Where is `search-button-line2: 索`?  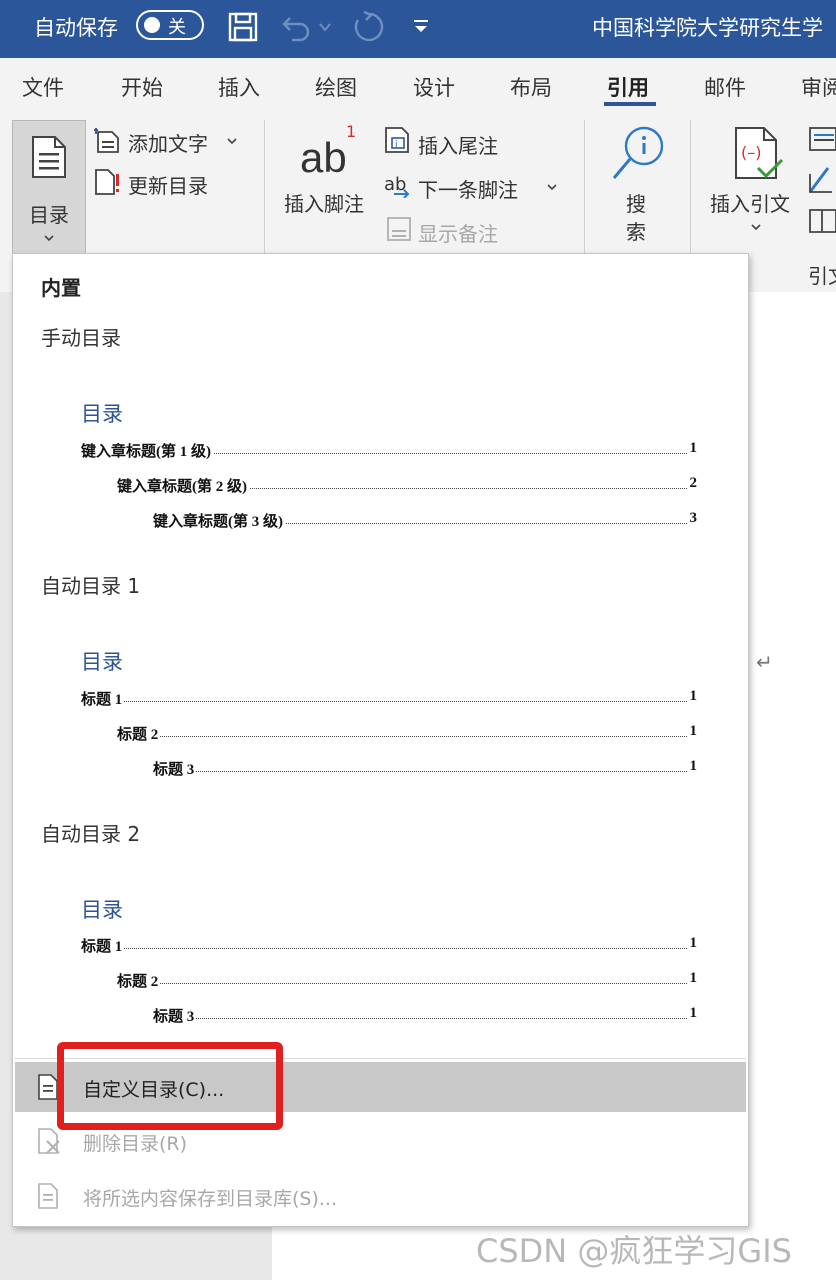 search-button-line2: 索 is located at coordinates (636, 230).